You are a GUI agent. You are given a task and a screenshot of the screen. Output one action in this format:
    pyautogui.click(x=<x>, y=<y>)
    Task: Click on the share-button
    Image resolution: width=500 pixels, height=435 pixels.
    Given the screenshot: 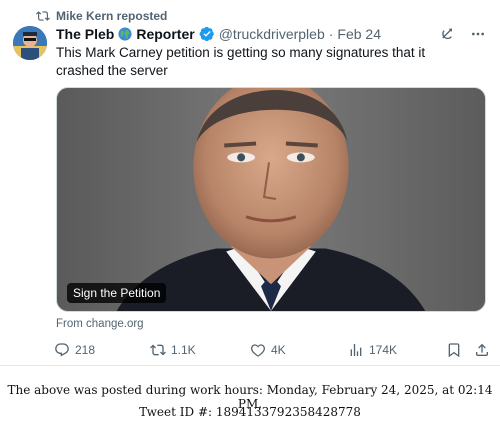 What is the action you would take?
    pyautogui.click(x=484, y=350)
    